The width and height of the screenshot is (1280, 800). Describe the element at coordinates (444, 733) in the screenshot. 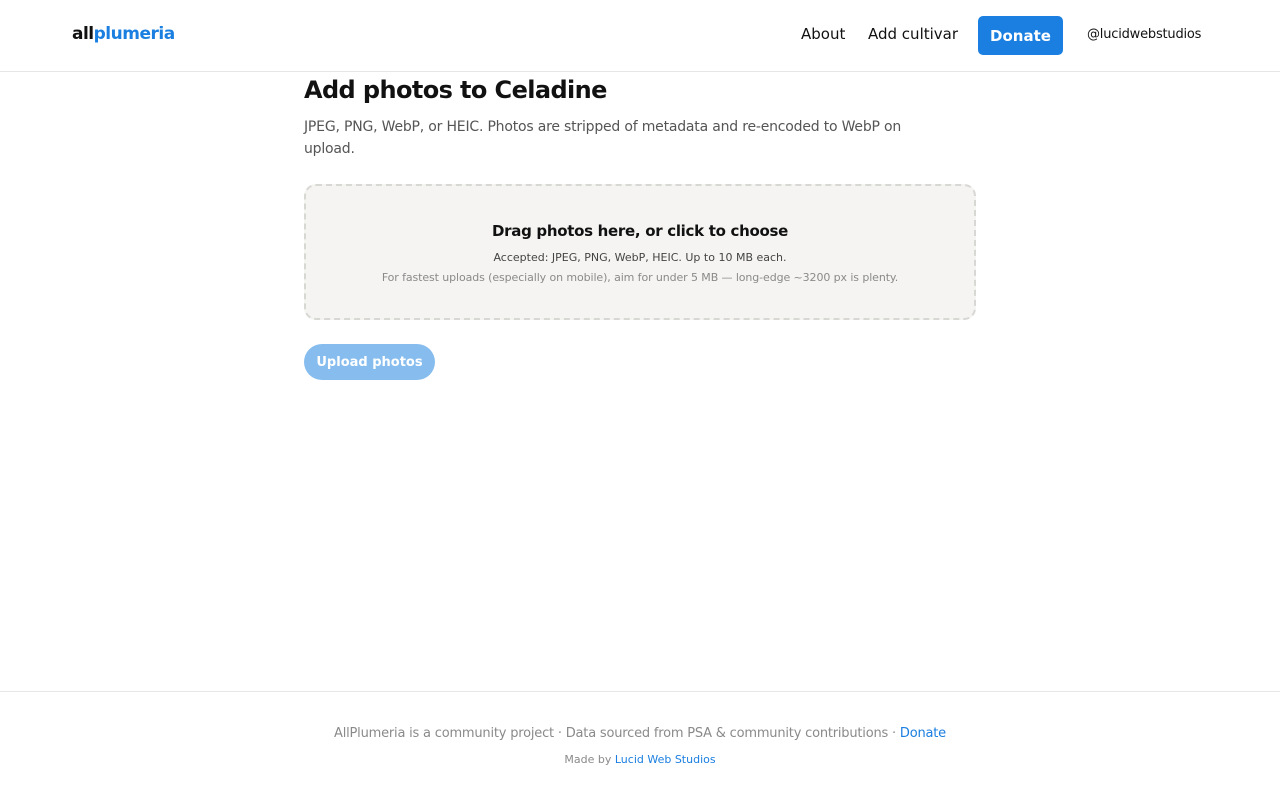

I see `footer-community-text: AllPlumeria is a community project` at that location.